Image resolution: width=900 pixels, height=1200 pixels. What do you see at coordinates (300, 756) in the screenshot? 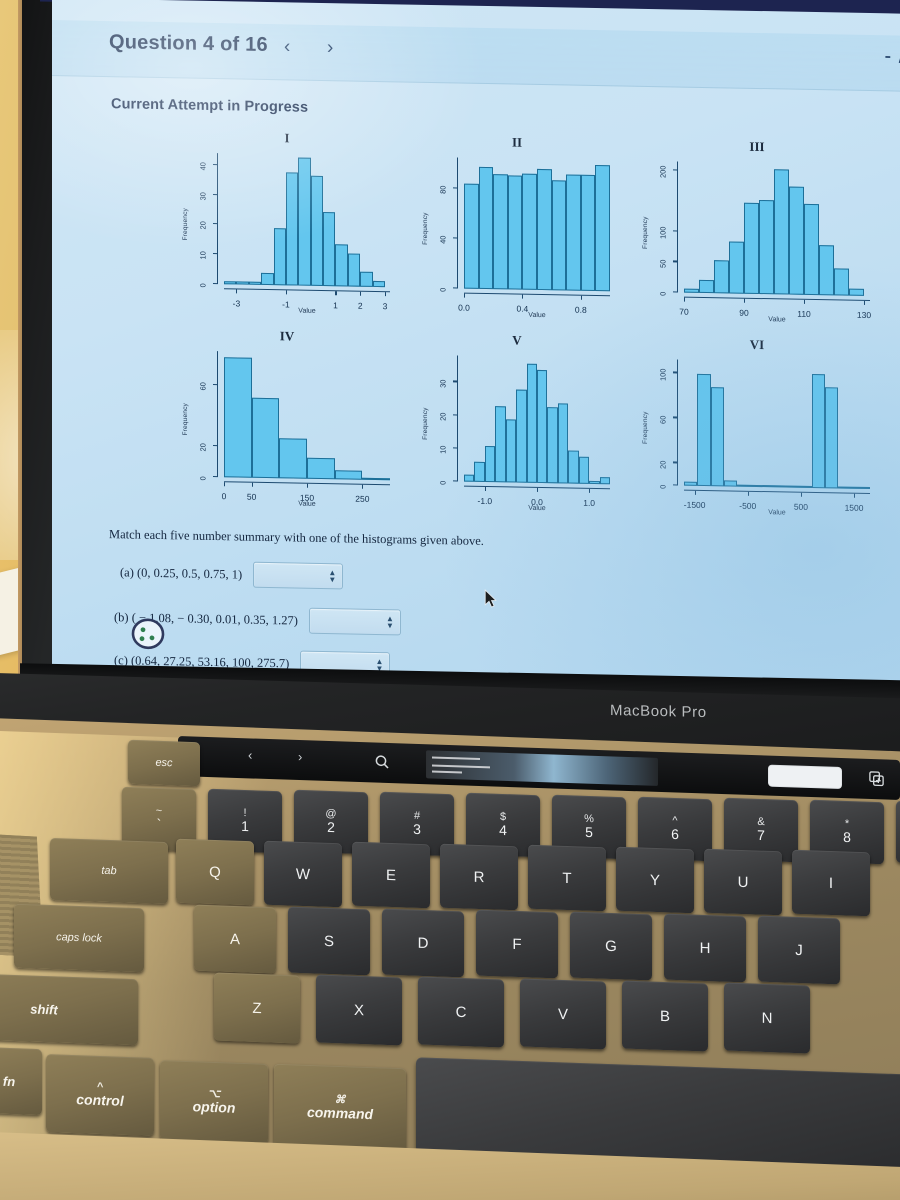
I see `touchbar-next-icon: ›` at bounding box center [300, 756].